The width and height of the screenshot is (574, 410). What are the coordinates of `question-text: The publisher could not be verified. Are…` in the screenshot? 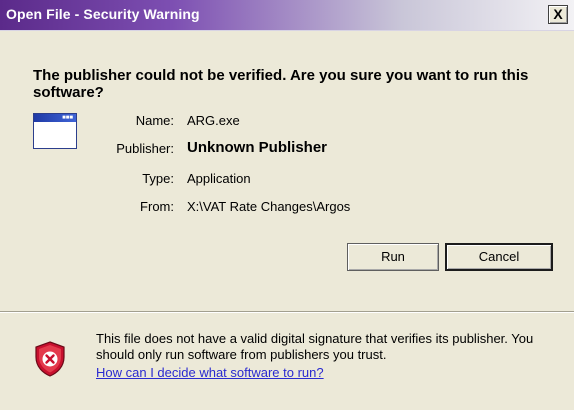 It's located at (281, 84).